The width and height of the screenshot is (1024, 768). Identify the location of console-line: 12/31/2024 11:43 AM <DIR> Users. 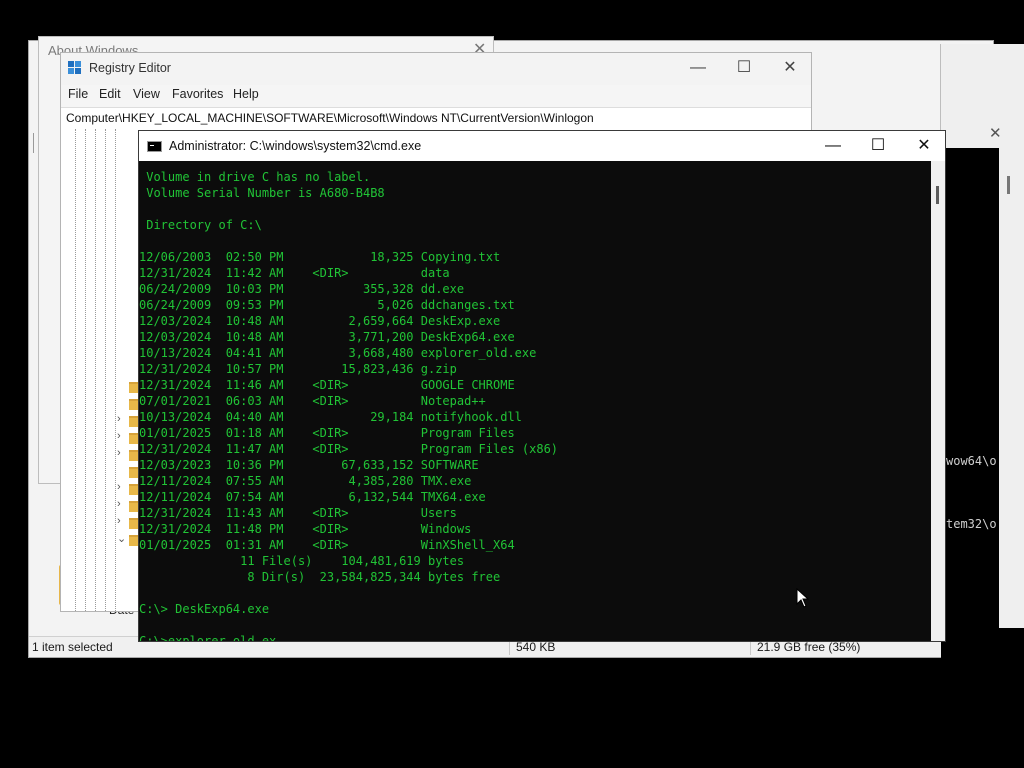
(298, 513).